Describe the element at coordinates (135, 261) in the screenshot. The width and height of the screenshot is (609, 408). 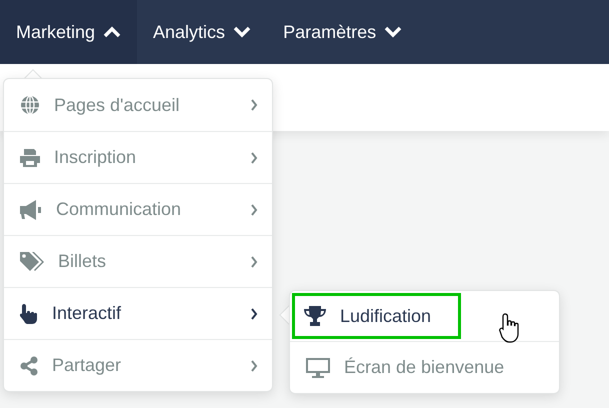
I see `menu-item: Billets` at that location.